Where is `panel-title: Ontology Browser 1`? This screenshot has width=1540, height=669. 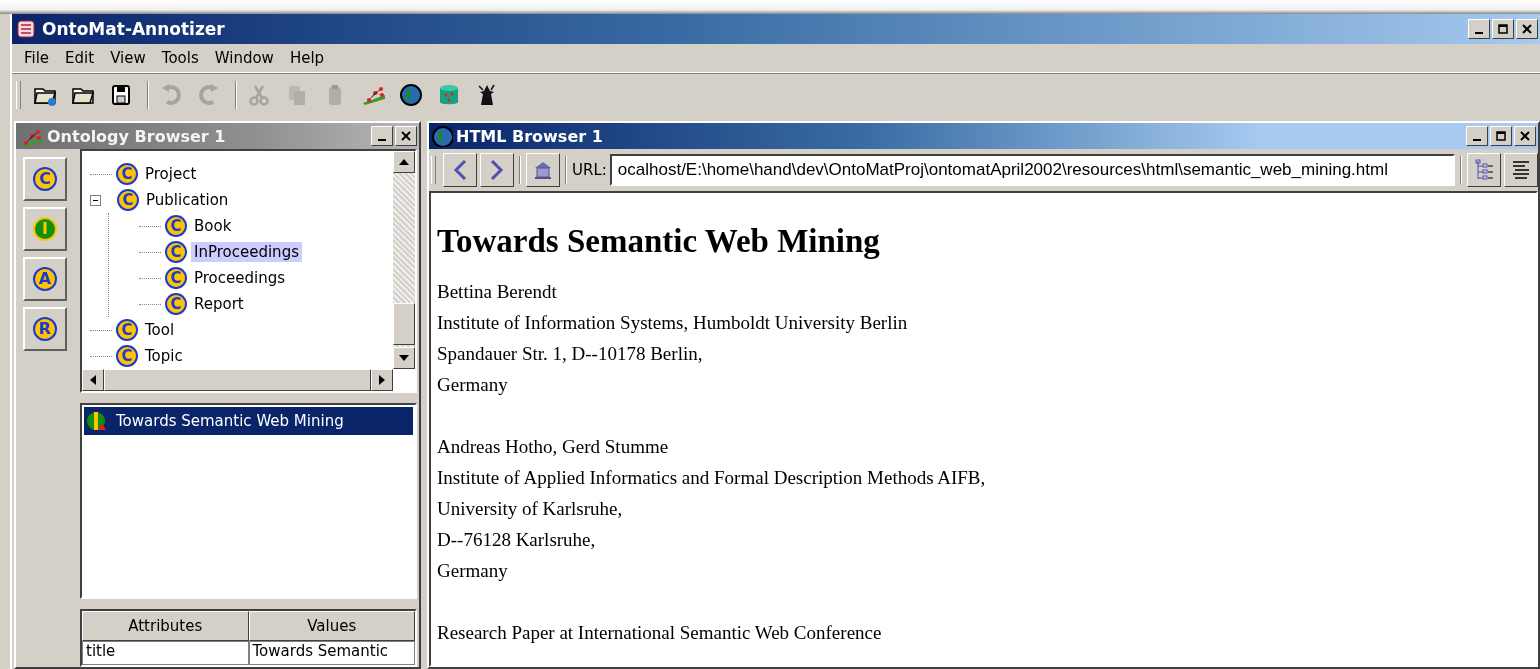
panel-title: Ontology Browser 1 is located at coordinates (136, 136).